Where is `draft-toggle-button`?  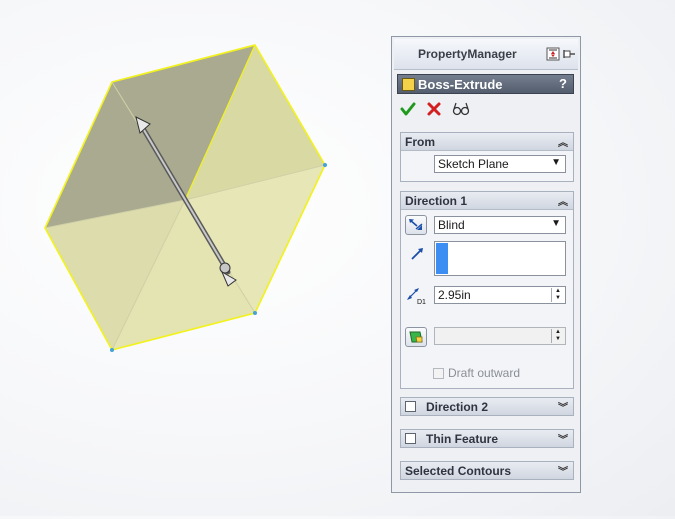 draft-toggle-button is located at coordinates (416, 337).